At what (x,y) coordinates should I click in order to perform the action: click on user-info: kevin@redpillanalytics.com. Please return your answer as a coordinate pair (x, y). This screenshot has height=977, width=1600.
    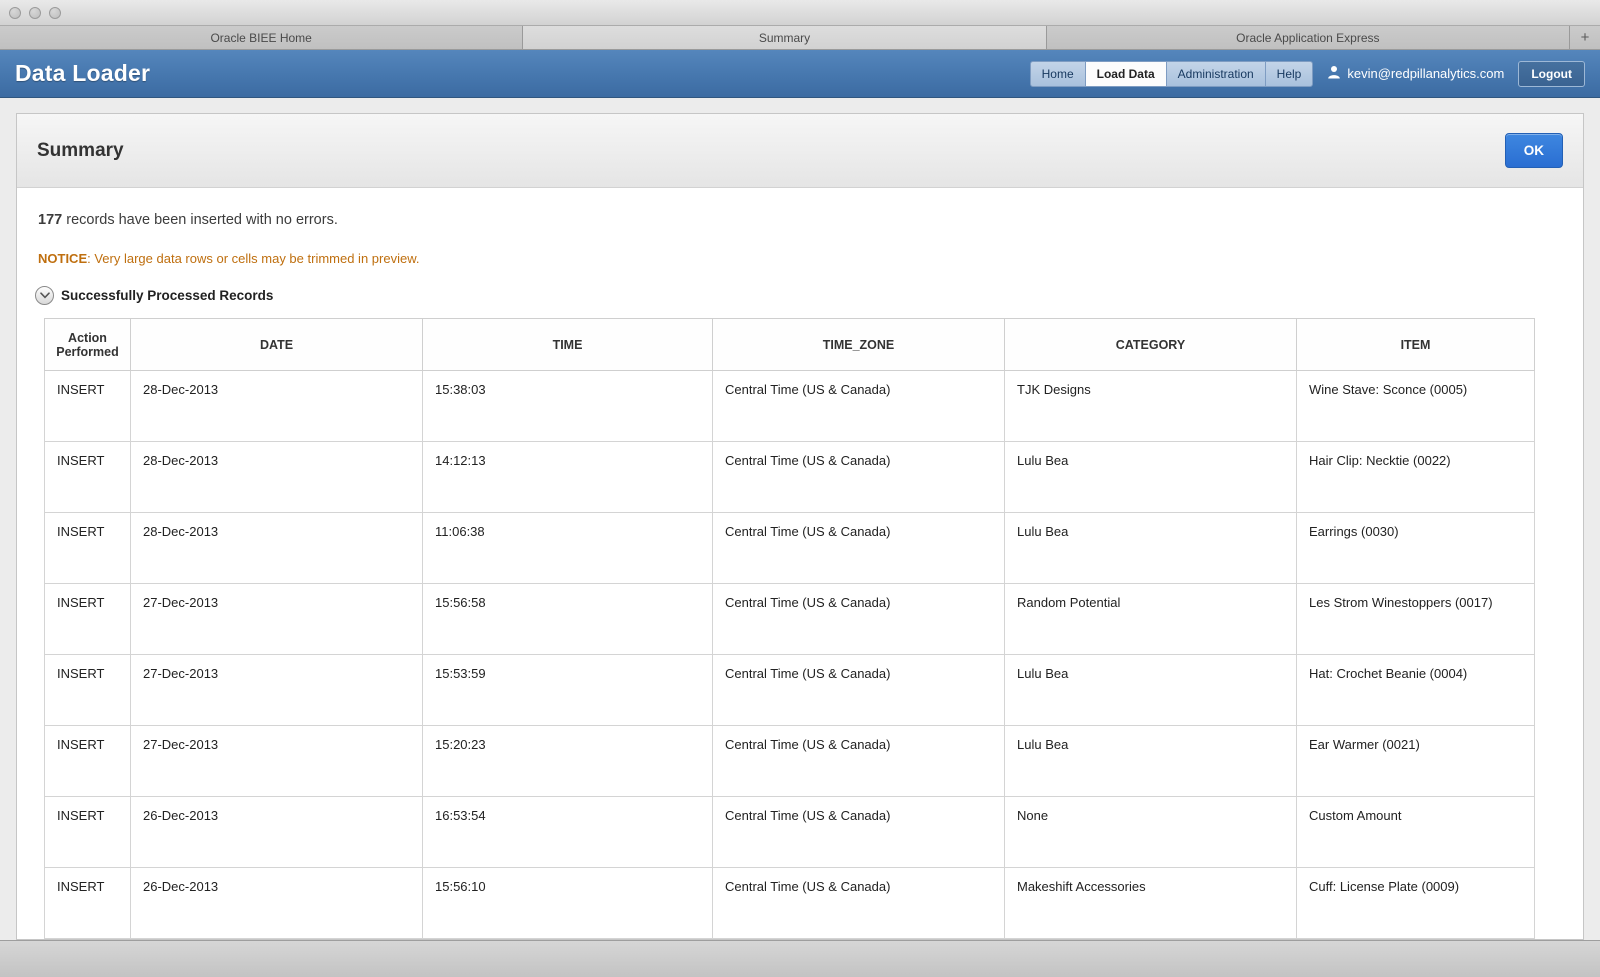
    Looking at the image, I should click on (1415, 73).